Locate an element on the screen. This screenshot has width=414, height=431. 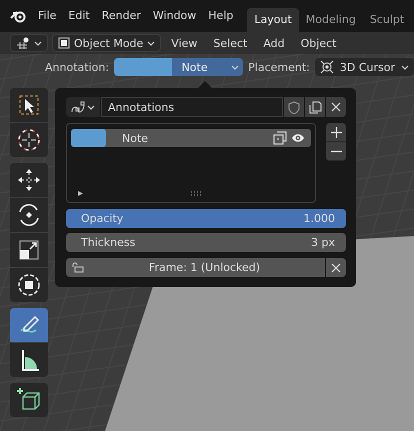
eye-icon is located at coordinates (298, 138).